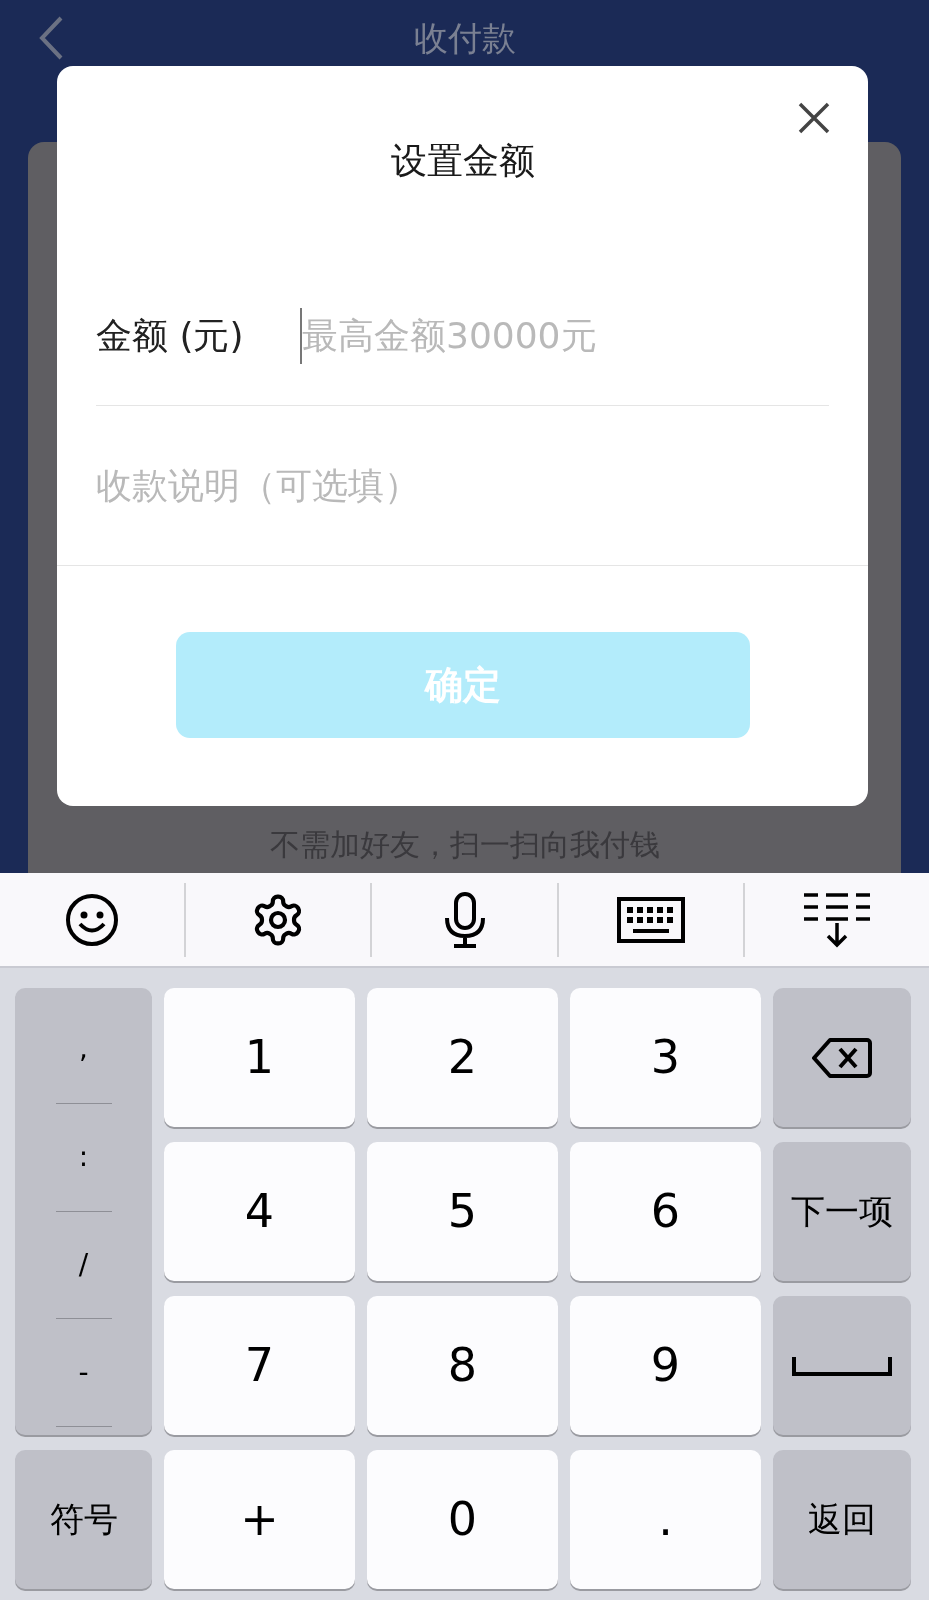 This screenshot has height=1600, width=929. Describe the element at coordinates (650, 919) in the screenshot. I see `keyboard-icon` at that location.